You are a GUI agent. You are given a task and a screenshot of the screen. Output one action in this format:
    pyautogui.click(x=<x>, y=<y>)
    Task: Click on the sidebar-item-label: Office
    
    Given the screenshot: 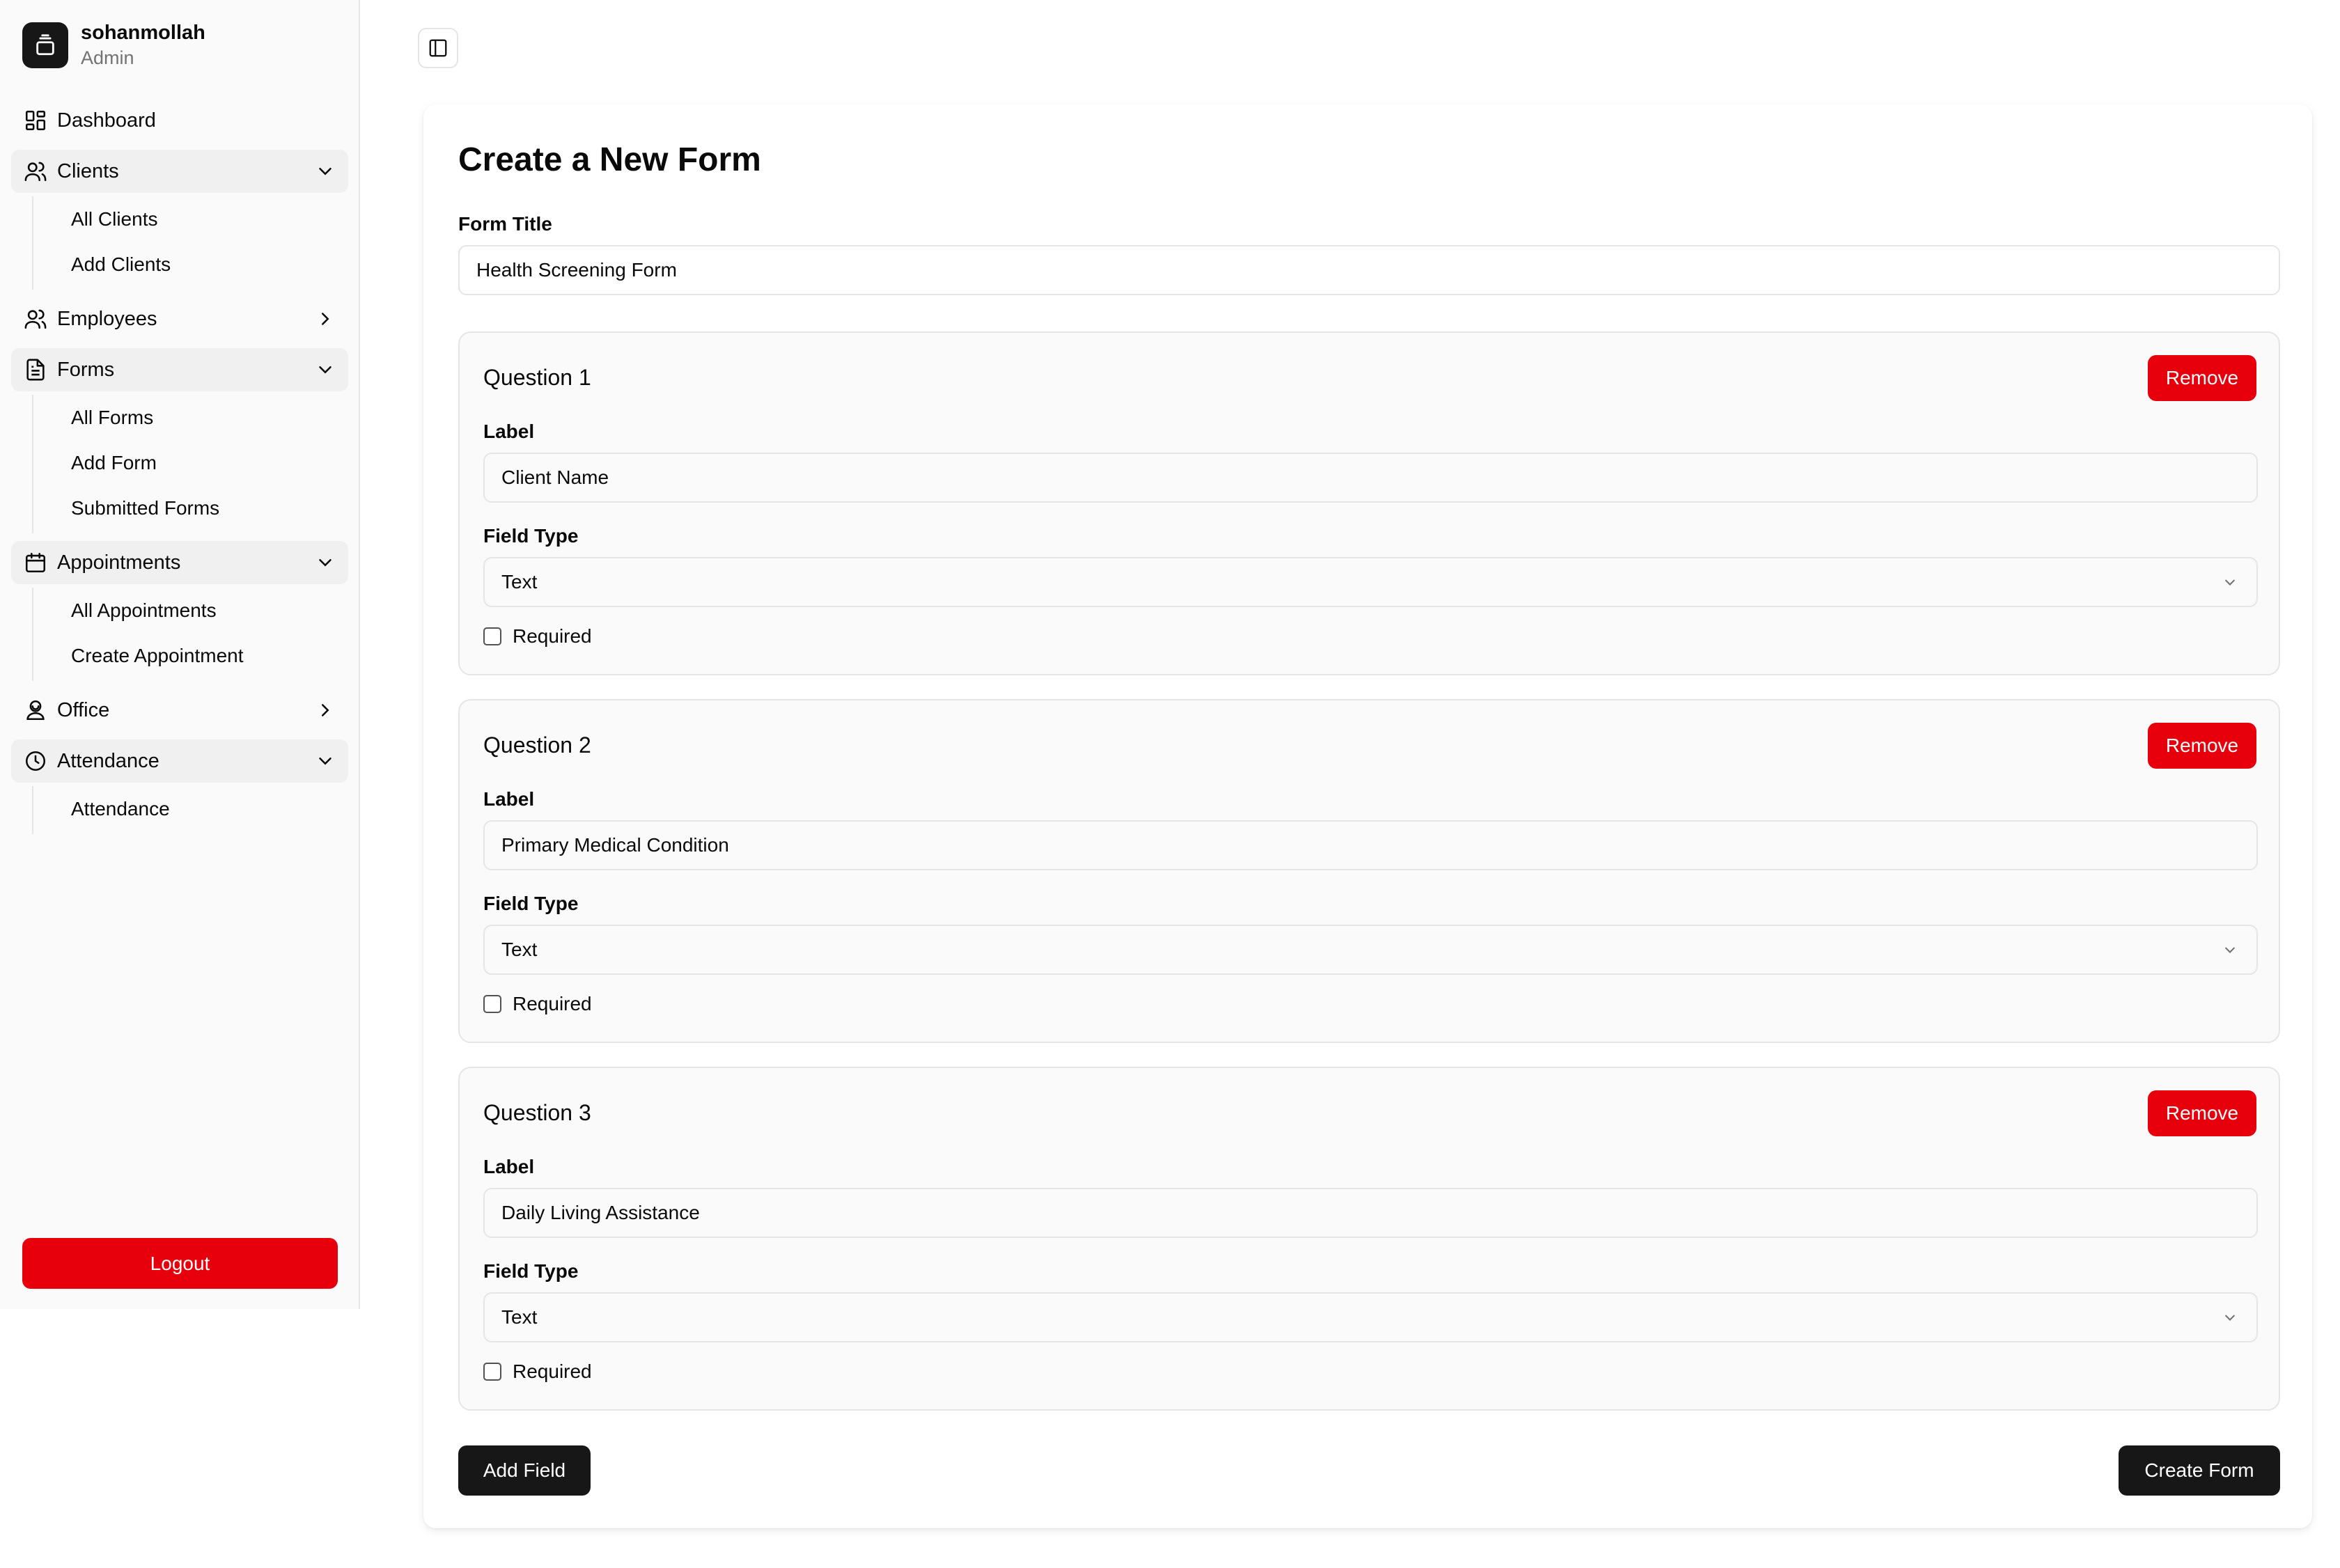 What is the action you would take?
    pyautogui.click(x=83, y=709)
    